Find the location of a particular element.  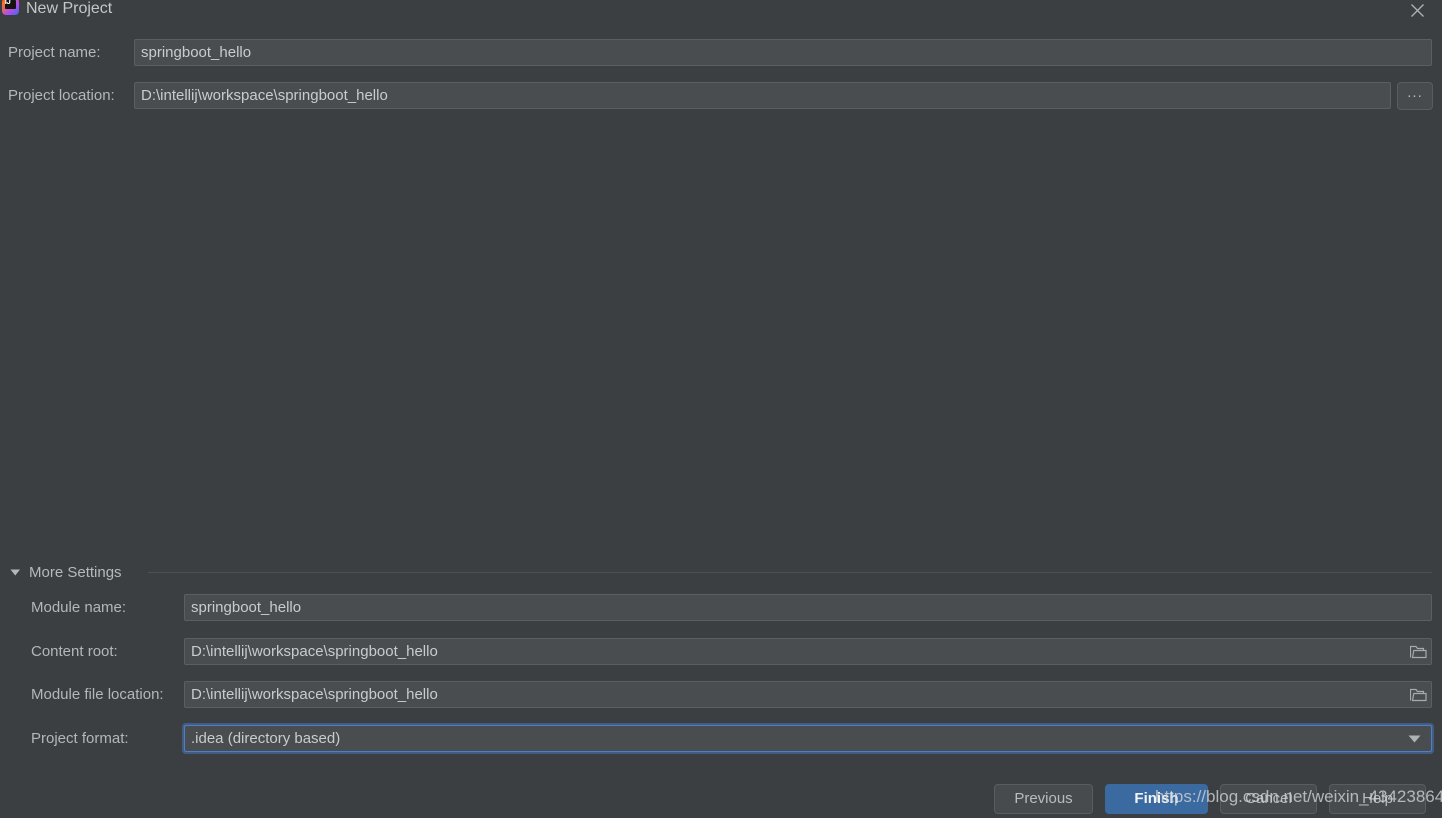

more-settings-toggle: More Settings is located at coordinates (66, 572).